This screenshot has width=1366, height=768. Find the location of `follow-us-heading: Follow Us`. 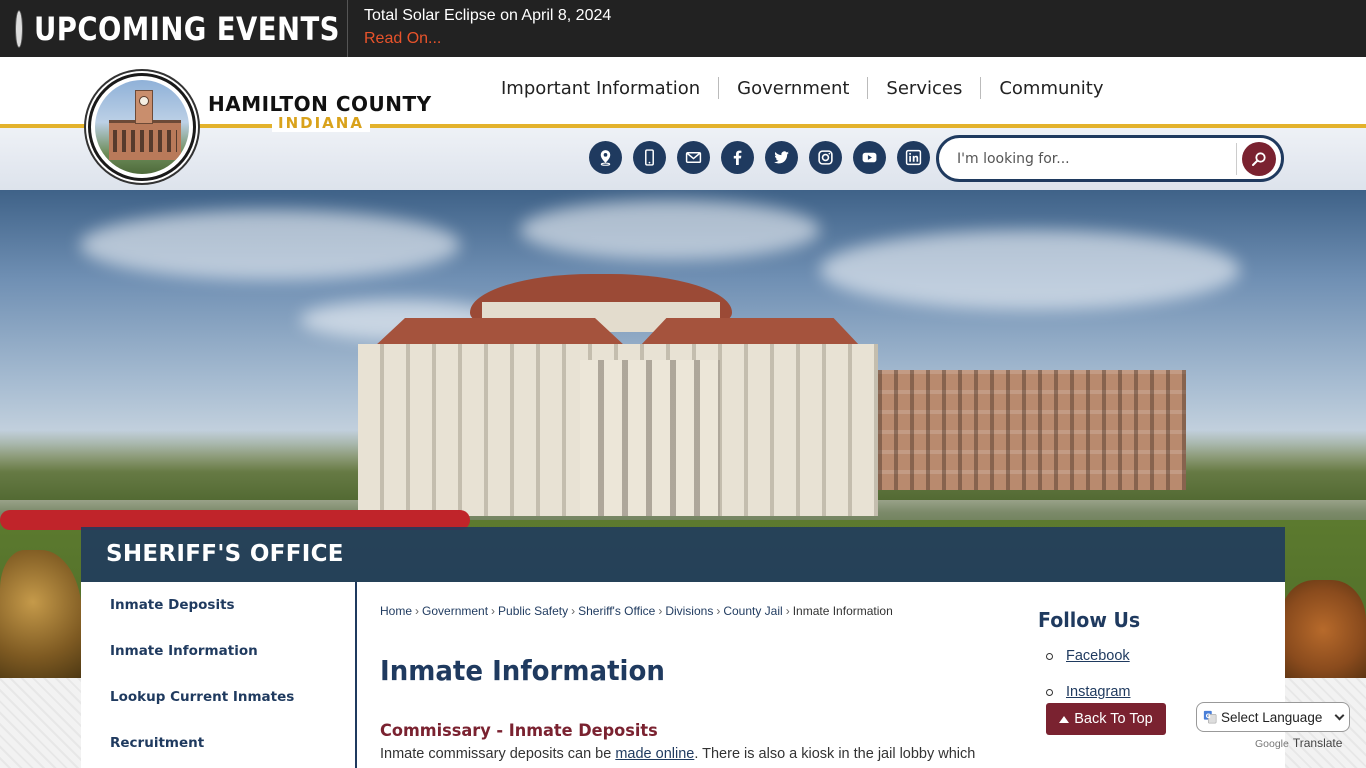

follow-us-heading: Follow Us is located at coordinates (1089, 620).